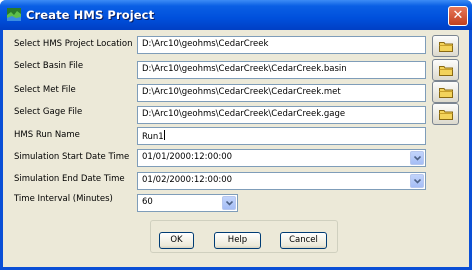  I want to click on project-location-field: D:\Arc10\geohms\CedarCreek, so click(281, 45).